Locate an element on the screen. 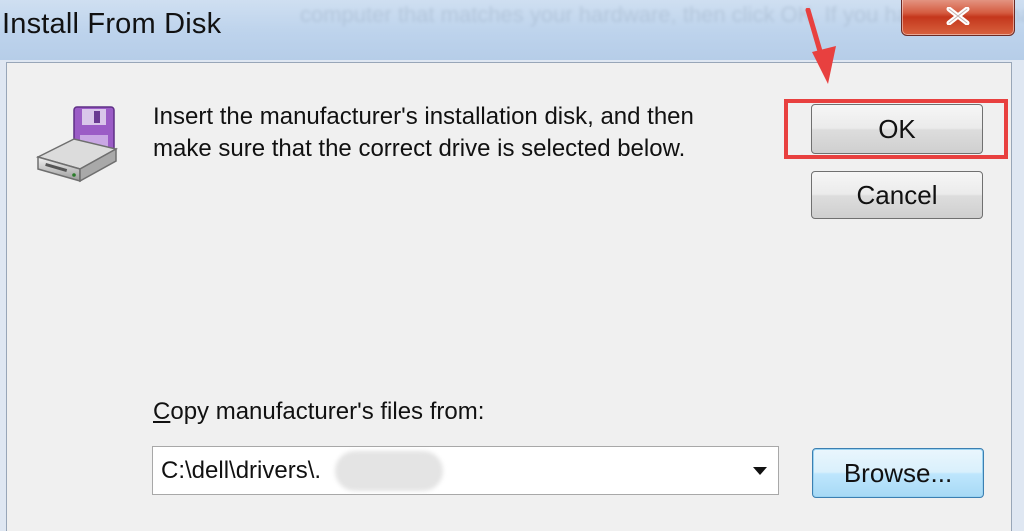  copy-label-text: opy manufacturer's files from: is located at coordinates (327, 411).